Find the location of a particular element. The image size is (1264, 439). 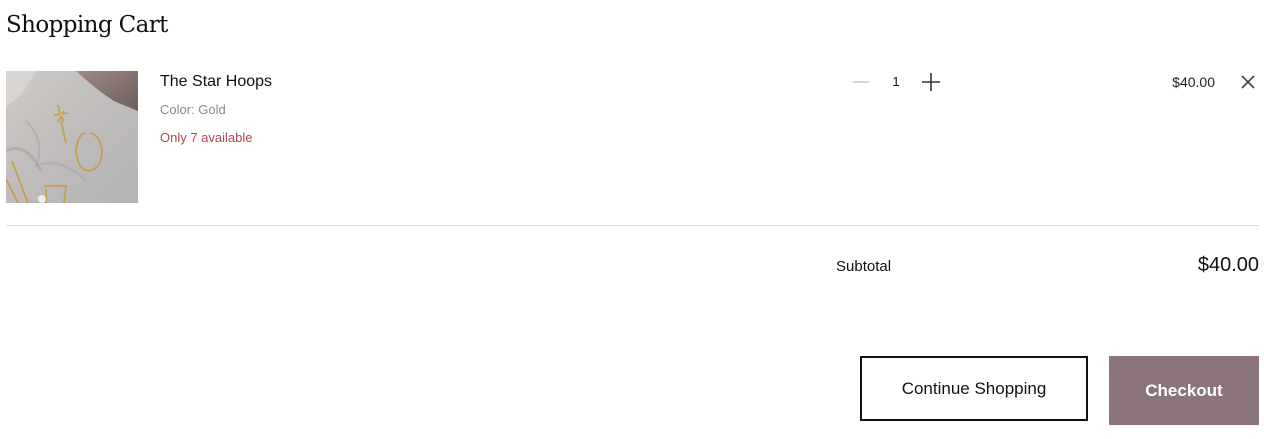

minus-icon is located at coordinates (861, 82).